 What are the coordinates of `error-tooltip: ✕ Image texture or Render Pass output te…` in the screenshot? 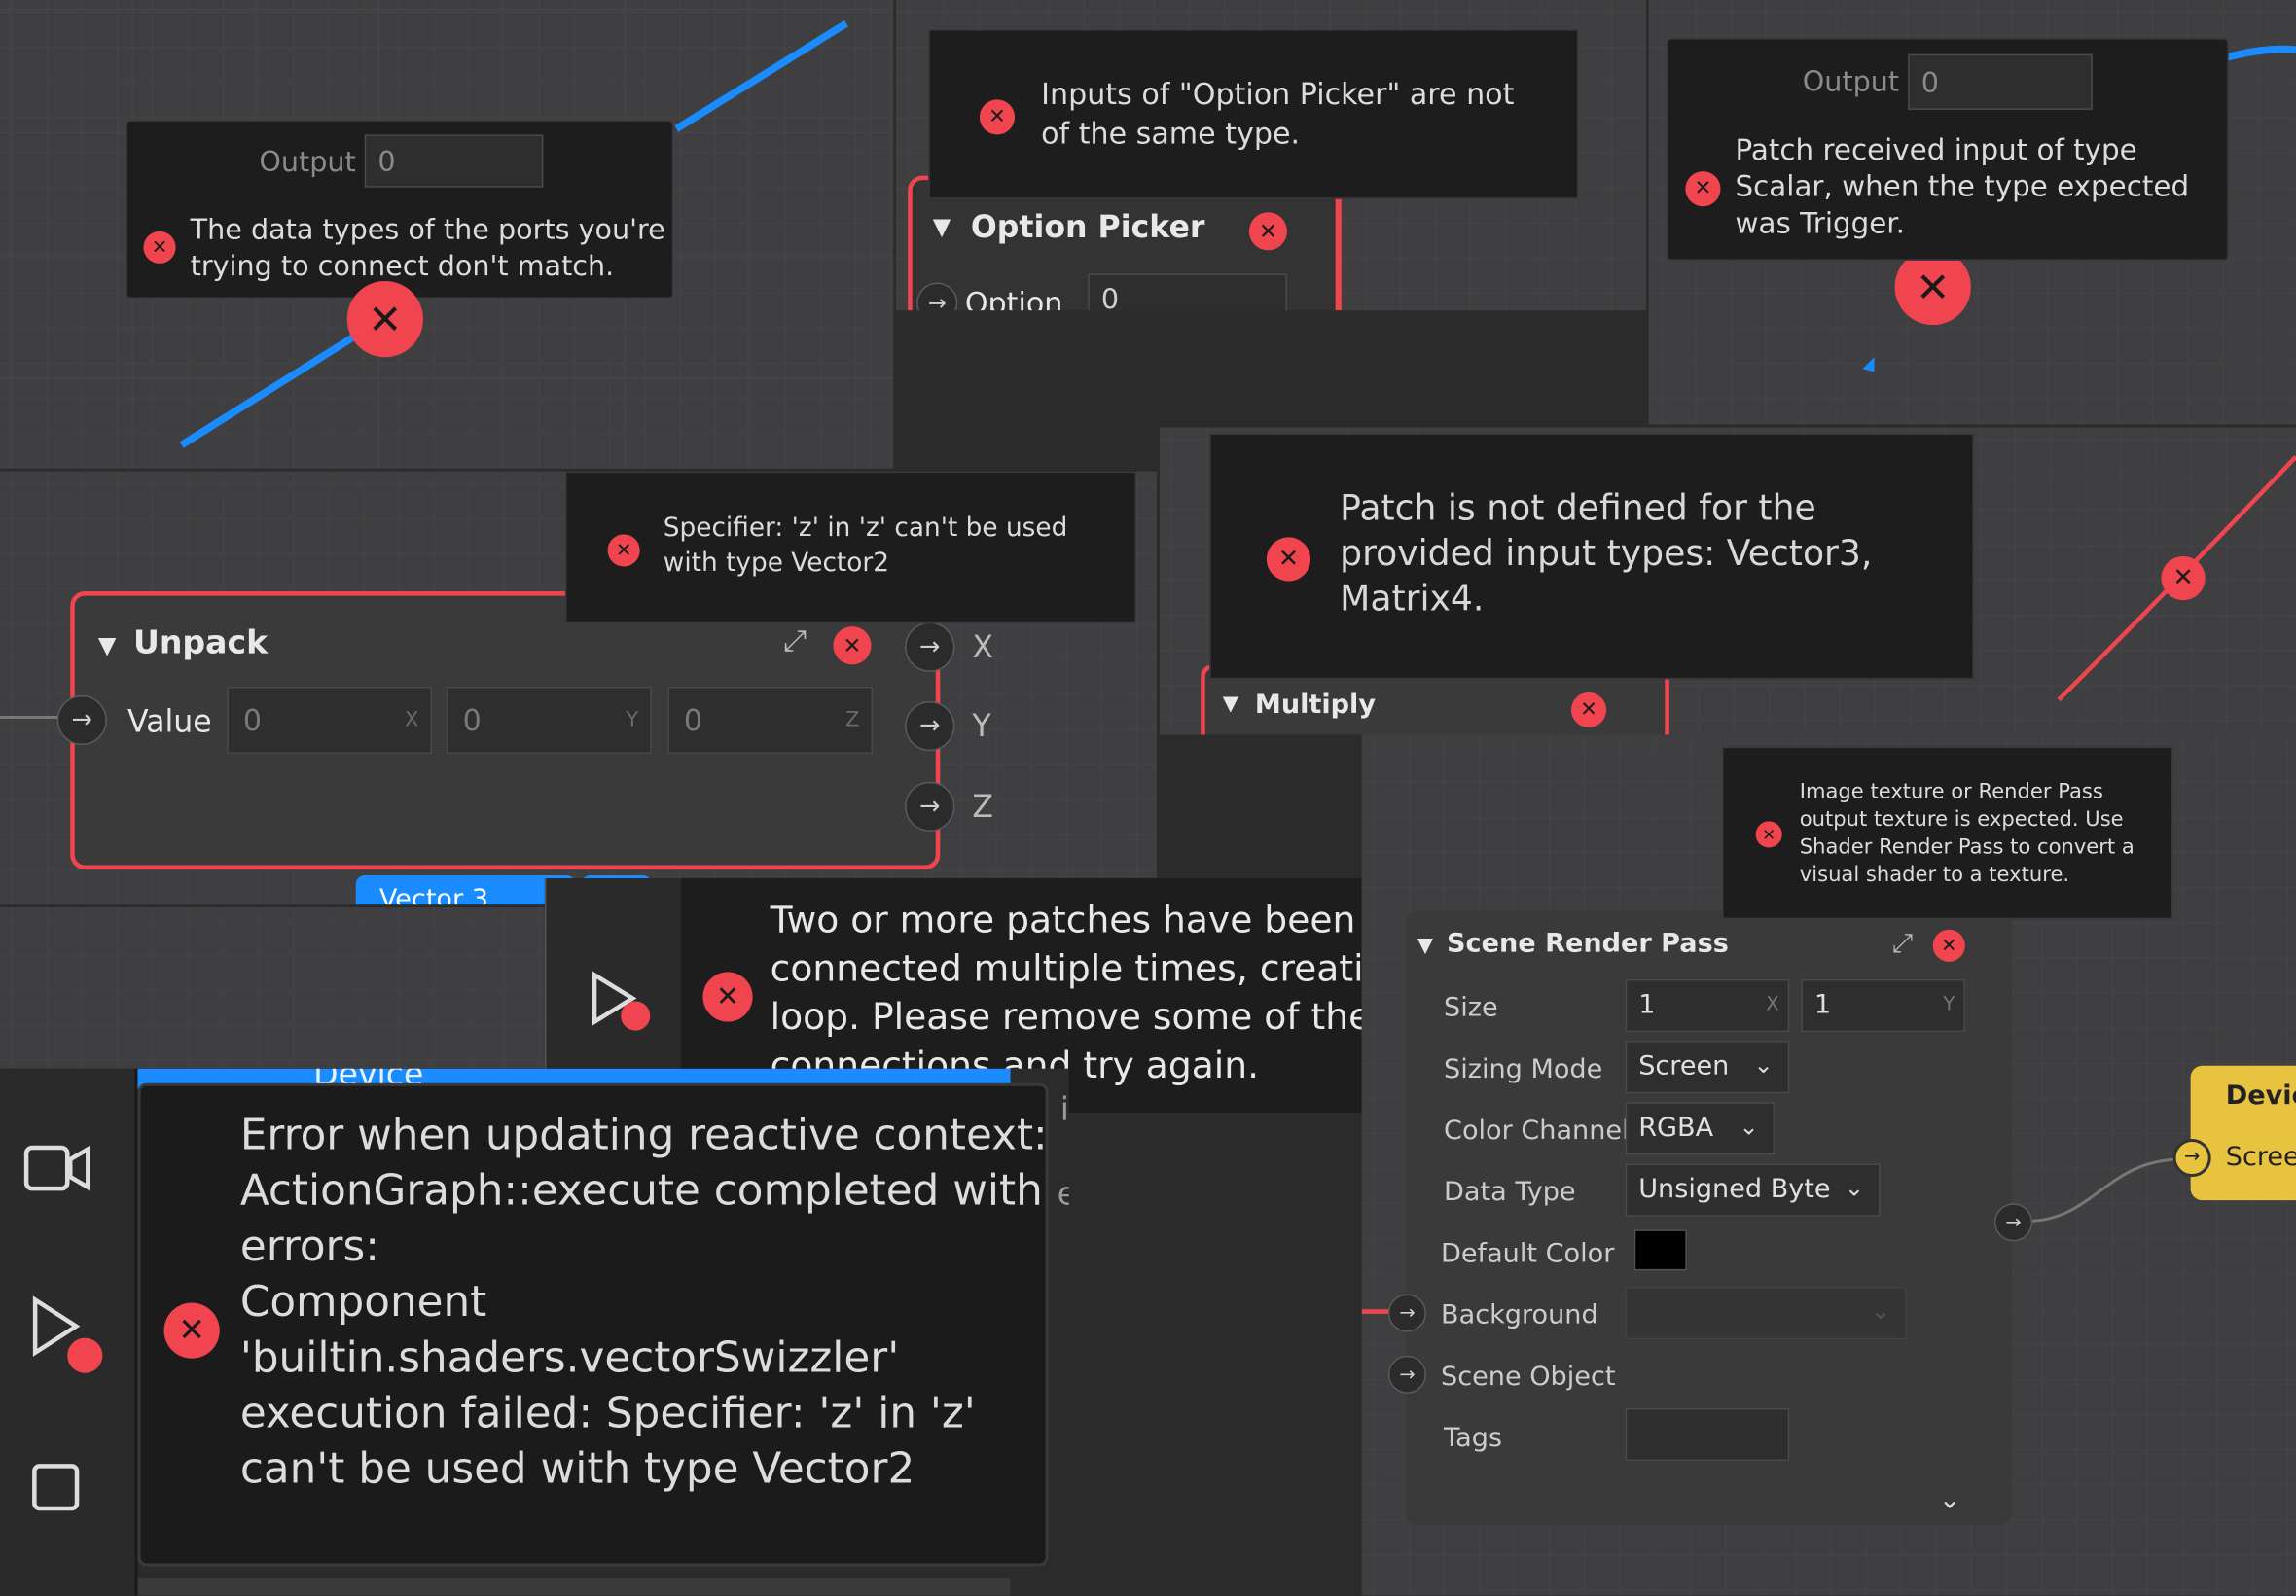 It's located at (1947, 833).